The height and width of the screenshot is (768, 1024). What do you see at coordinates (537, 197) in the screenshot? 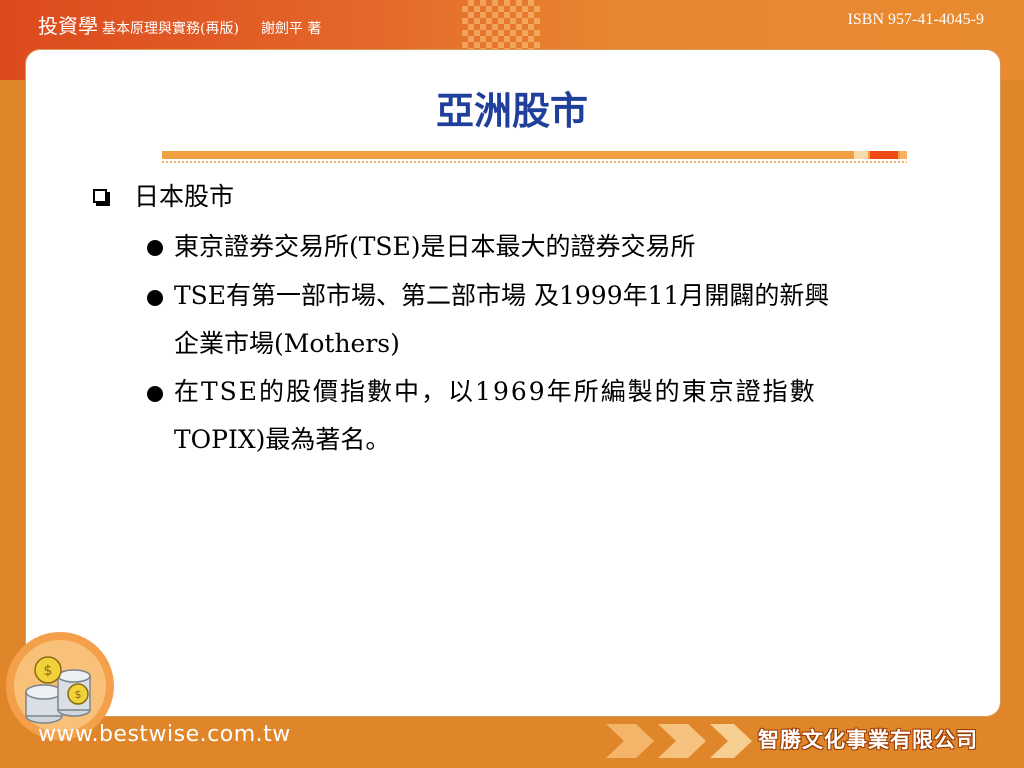
I see `heading-item: 日本股市` at bounding box center [537, 197].